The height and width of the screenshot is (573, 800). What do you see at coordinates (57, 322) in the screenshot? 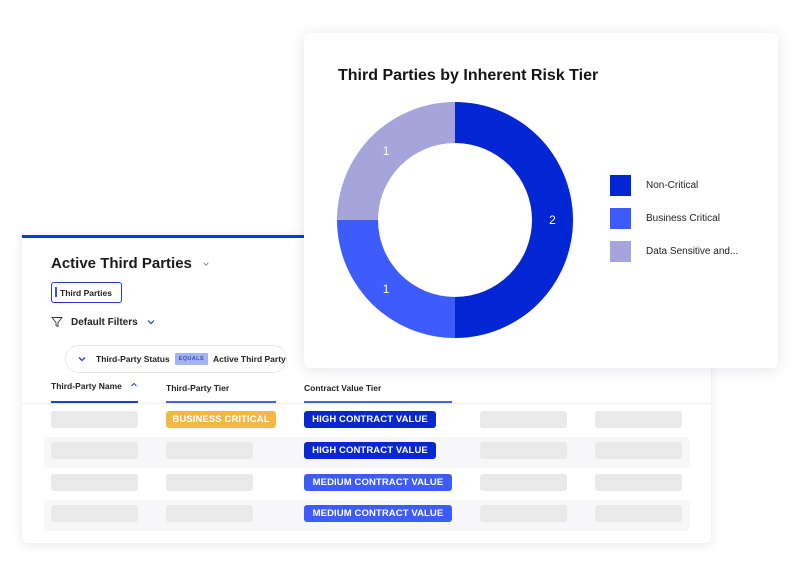
I see `filter-icon` at bounding box center [57, 322].